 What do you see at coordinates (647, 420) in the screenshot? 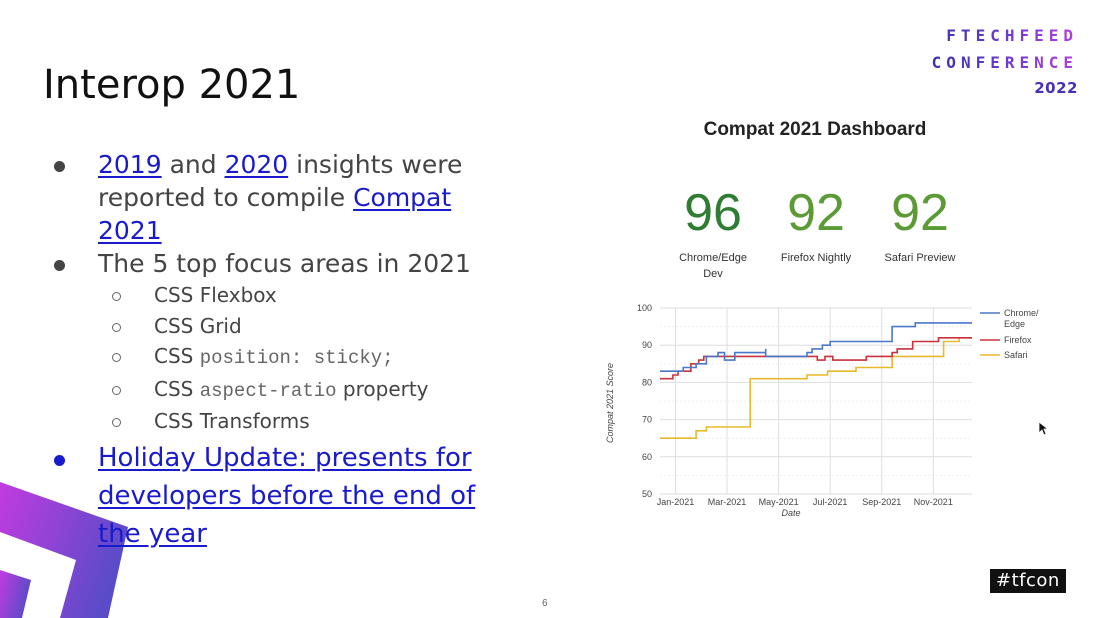
I see `y-tick-label: 70` at bounding box center [647, 420].